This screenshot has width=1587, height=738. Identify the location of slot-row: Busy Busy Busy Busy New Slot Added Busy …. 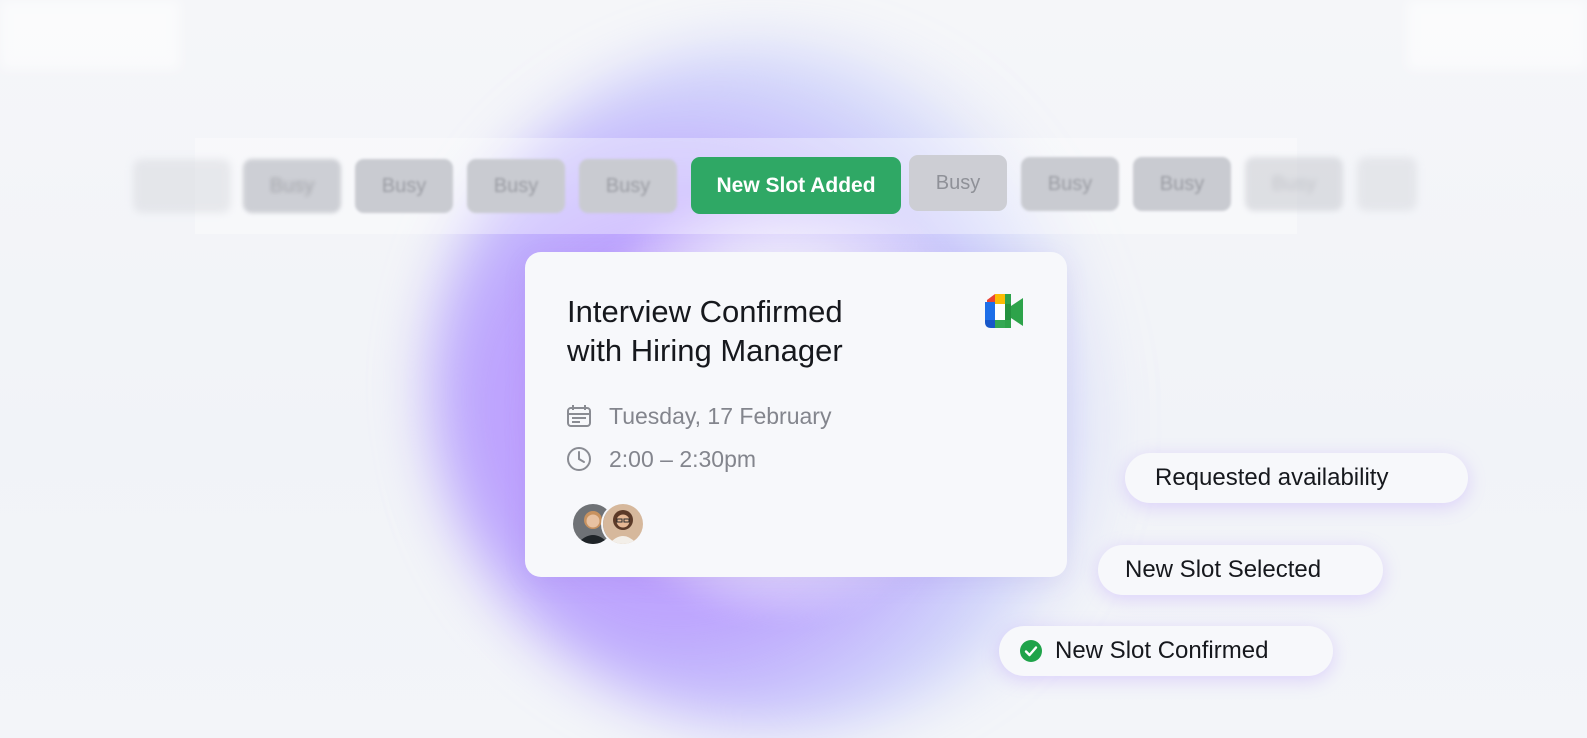
(784, 186).